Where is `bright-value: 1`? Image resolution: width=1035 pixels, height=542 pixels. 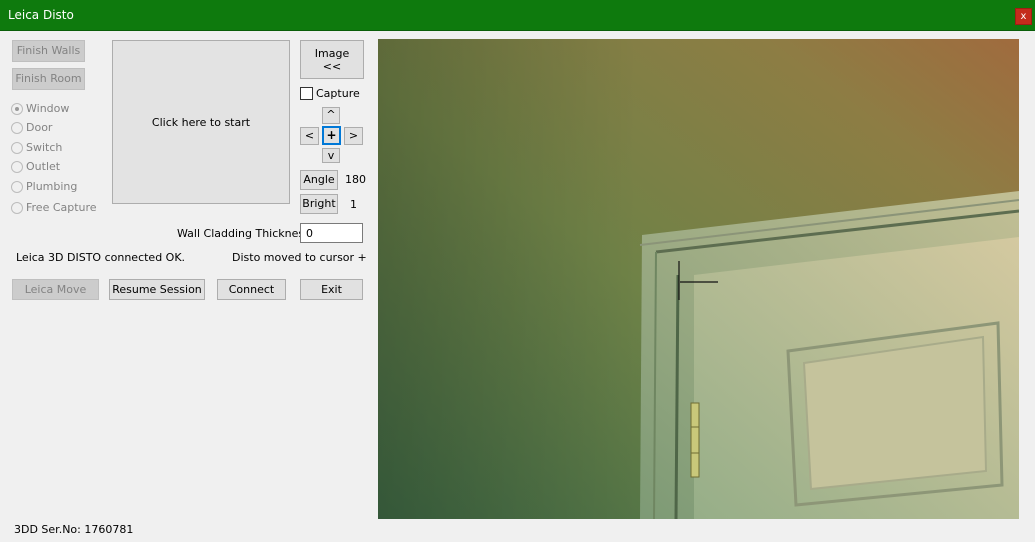
bright-value: 1 is located at coordinates (353, 204).